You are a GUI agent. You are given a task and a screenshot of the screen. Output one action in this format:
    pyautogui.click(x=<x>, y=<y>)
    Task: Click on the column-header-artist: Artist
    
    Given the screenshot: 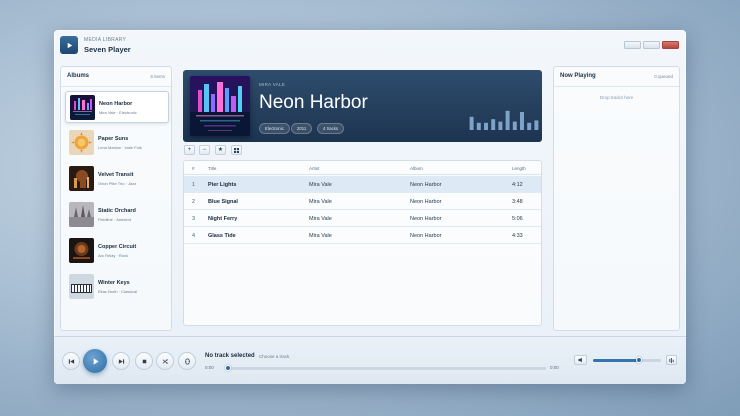 What is the action you would take?
    pyautogui.click(x=314, y=168)
    